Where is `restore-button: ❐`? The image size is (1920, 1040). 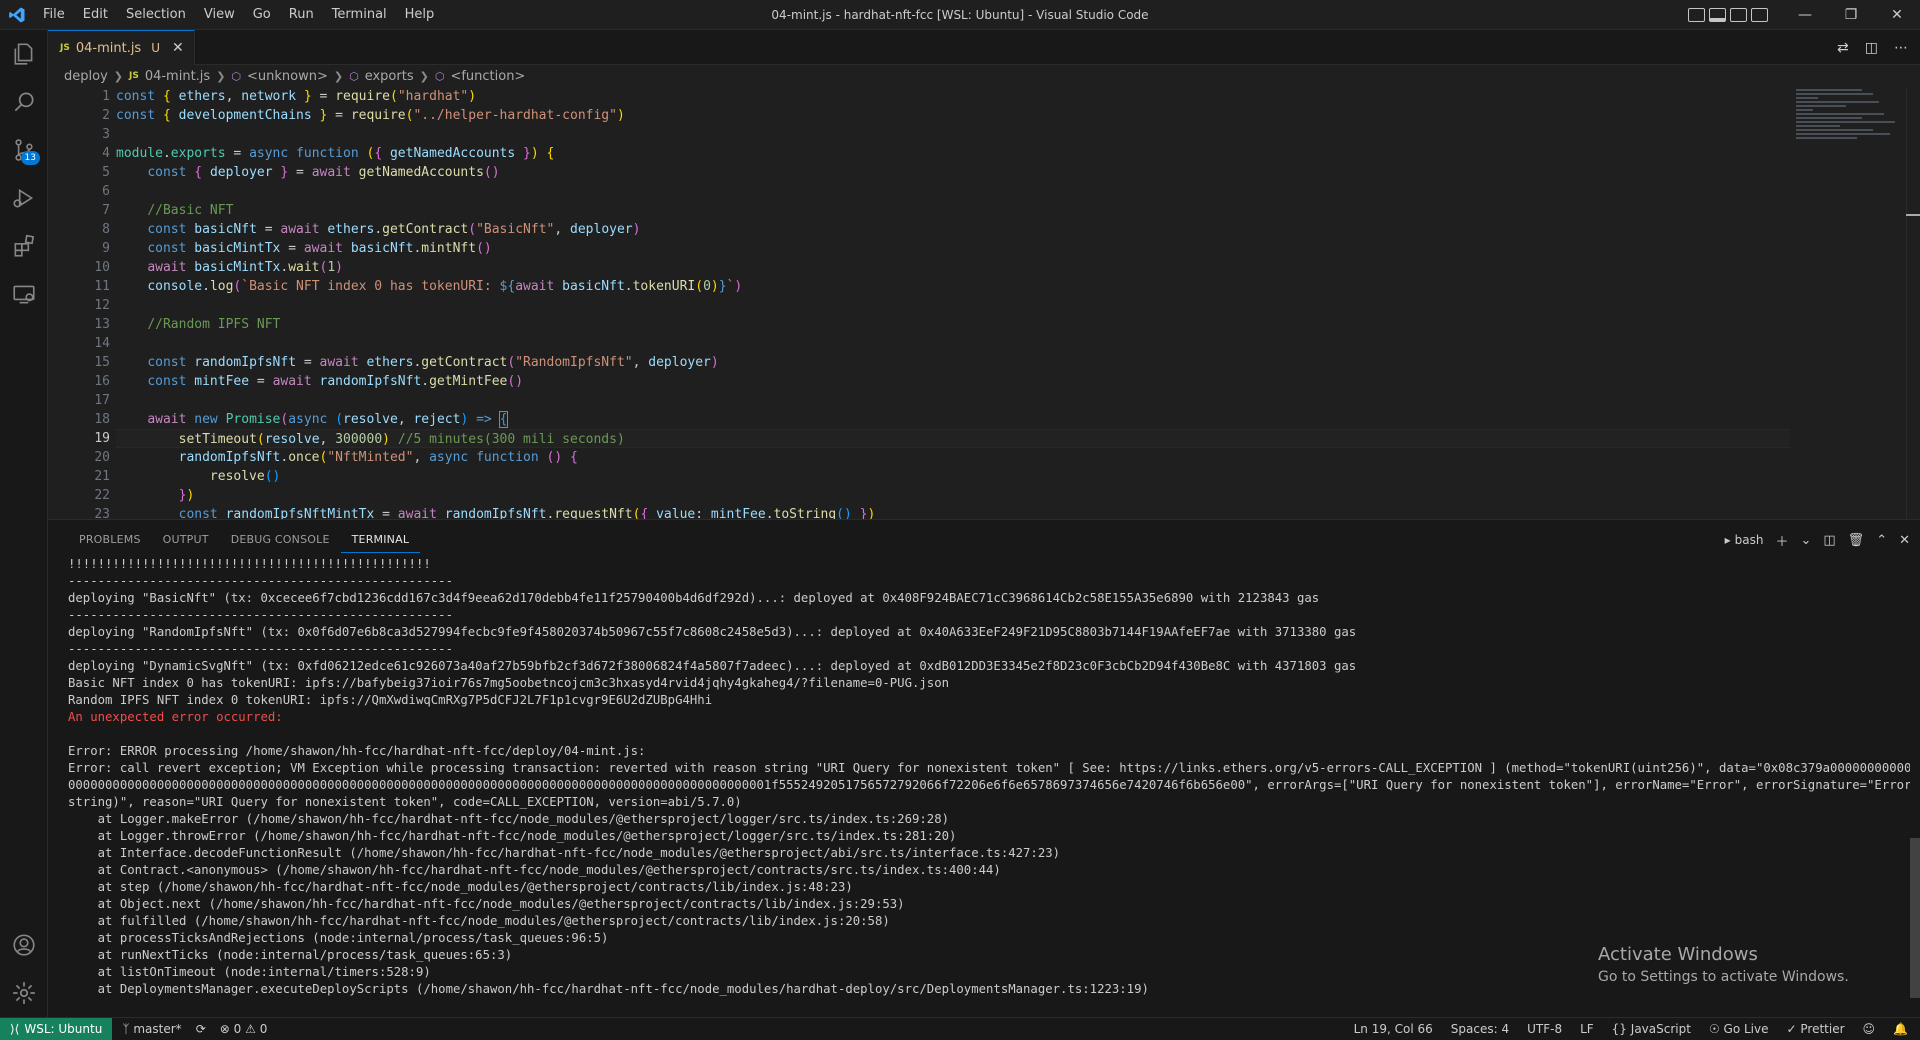
restore-button: ❐ is located at coordinates (1851, 15).